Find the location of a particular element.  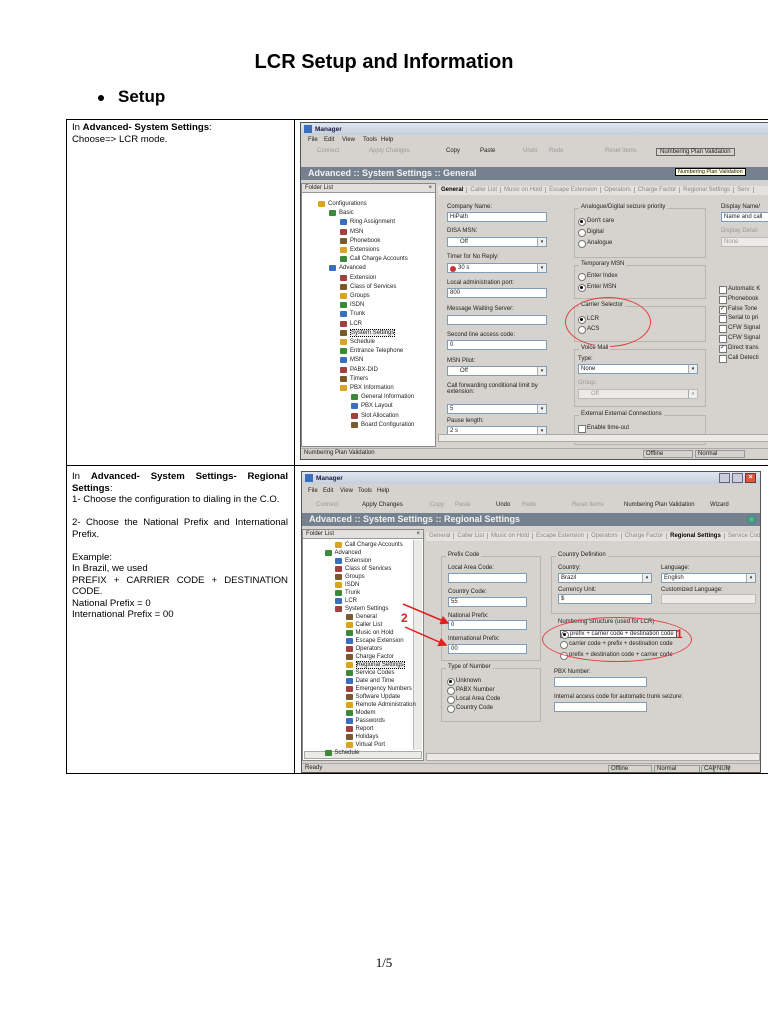

undo-button: Undo is located at coordinates (530, 151).